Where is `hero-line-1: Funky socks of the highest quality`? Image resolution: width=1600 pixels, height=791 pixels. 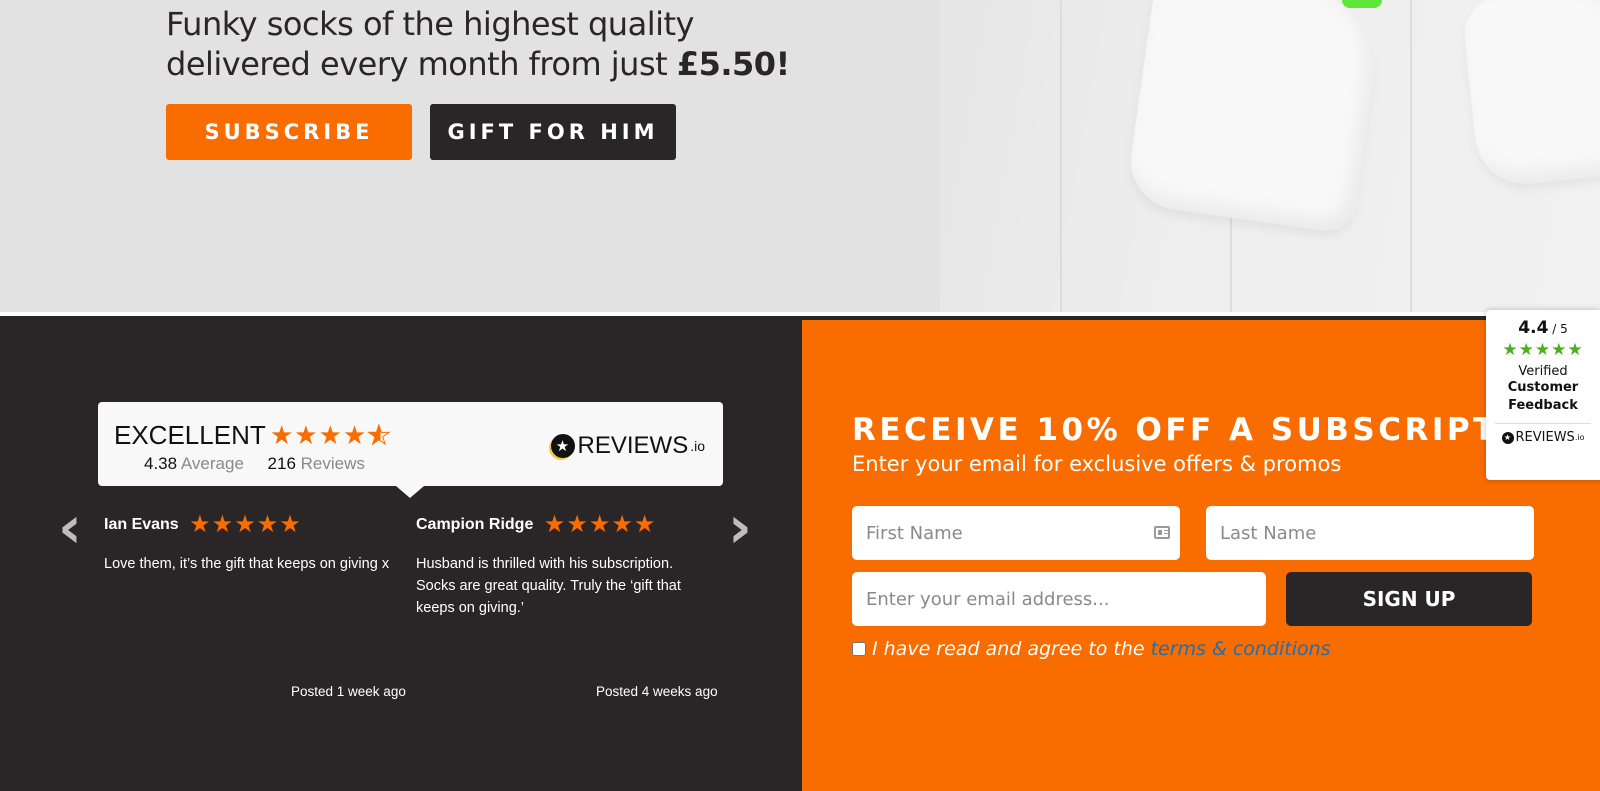 hero-line-1: Funky socks of the highest quality is located at coordinates (430, 24).